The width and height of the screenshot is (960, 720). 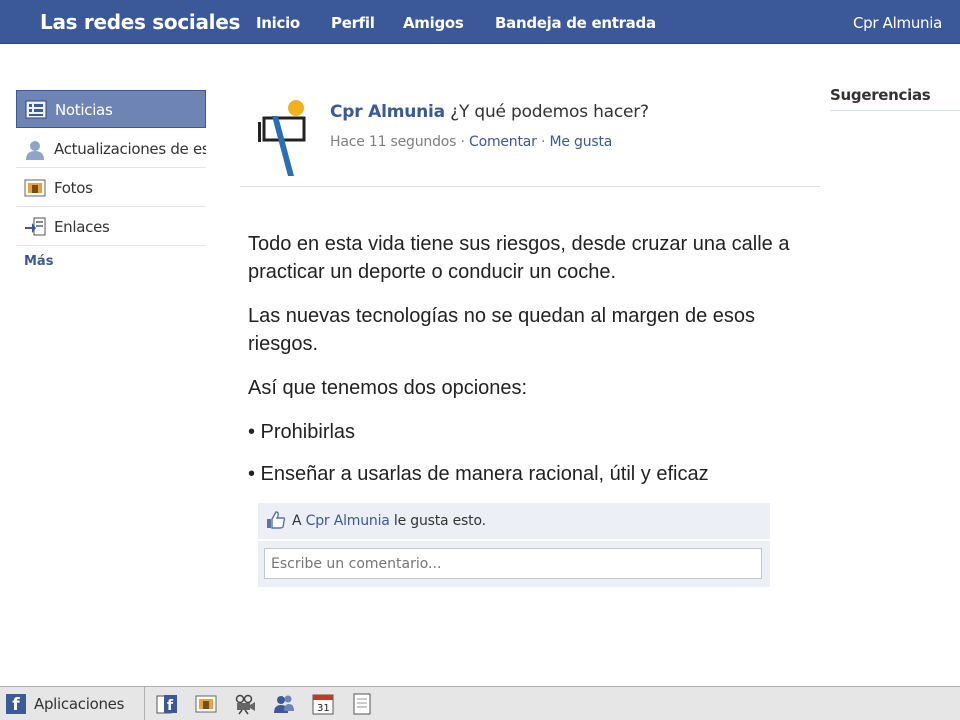 I want to click on post-timestamp: Hace 11 segundos, so click(x=393, y=142).